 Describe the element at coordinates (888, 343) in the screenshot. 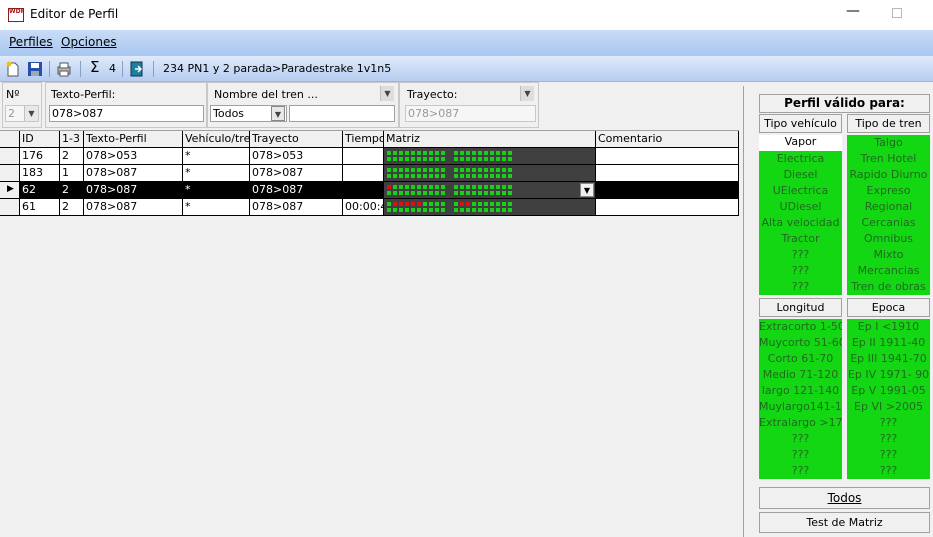

I see `option-epocas: Ep II 1911-40` at that location.